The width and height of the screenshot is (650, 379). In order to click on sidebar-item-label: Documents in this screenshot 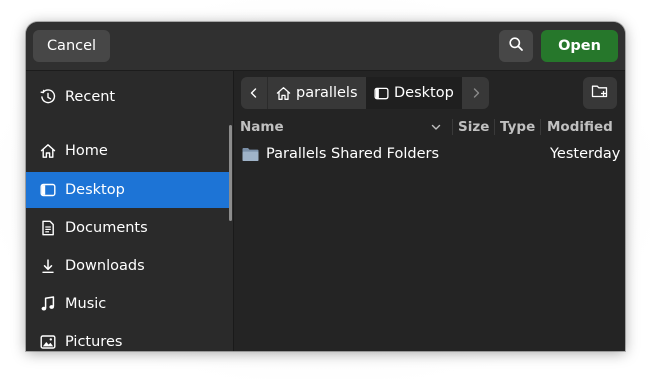, I will do `click(106, 228)`.